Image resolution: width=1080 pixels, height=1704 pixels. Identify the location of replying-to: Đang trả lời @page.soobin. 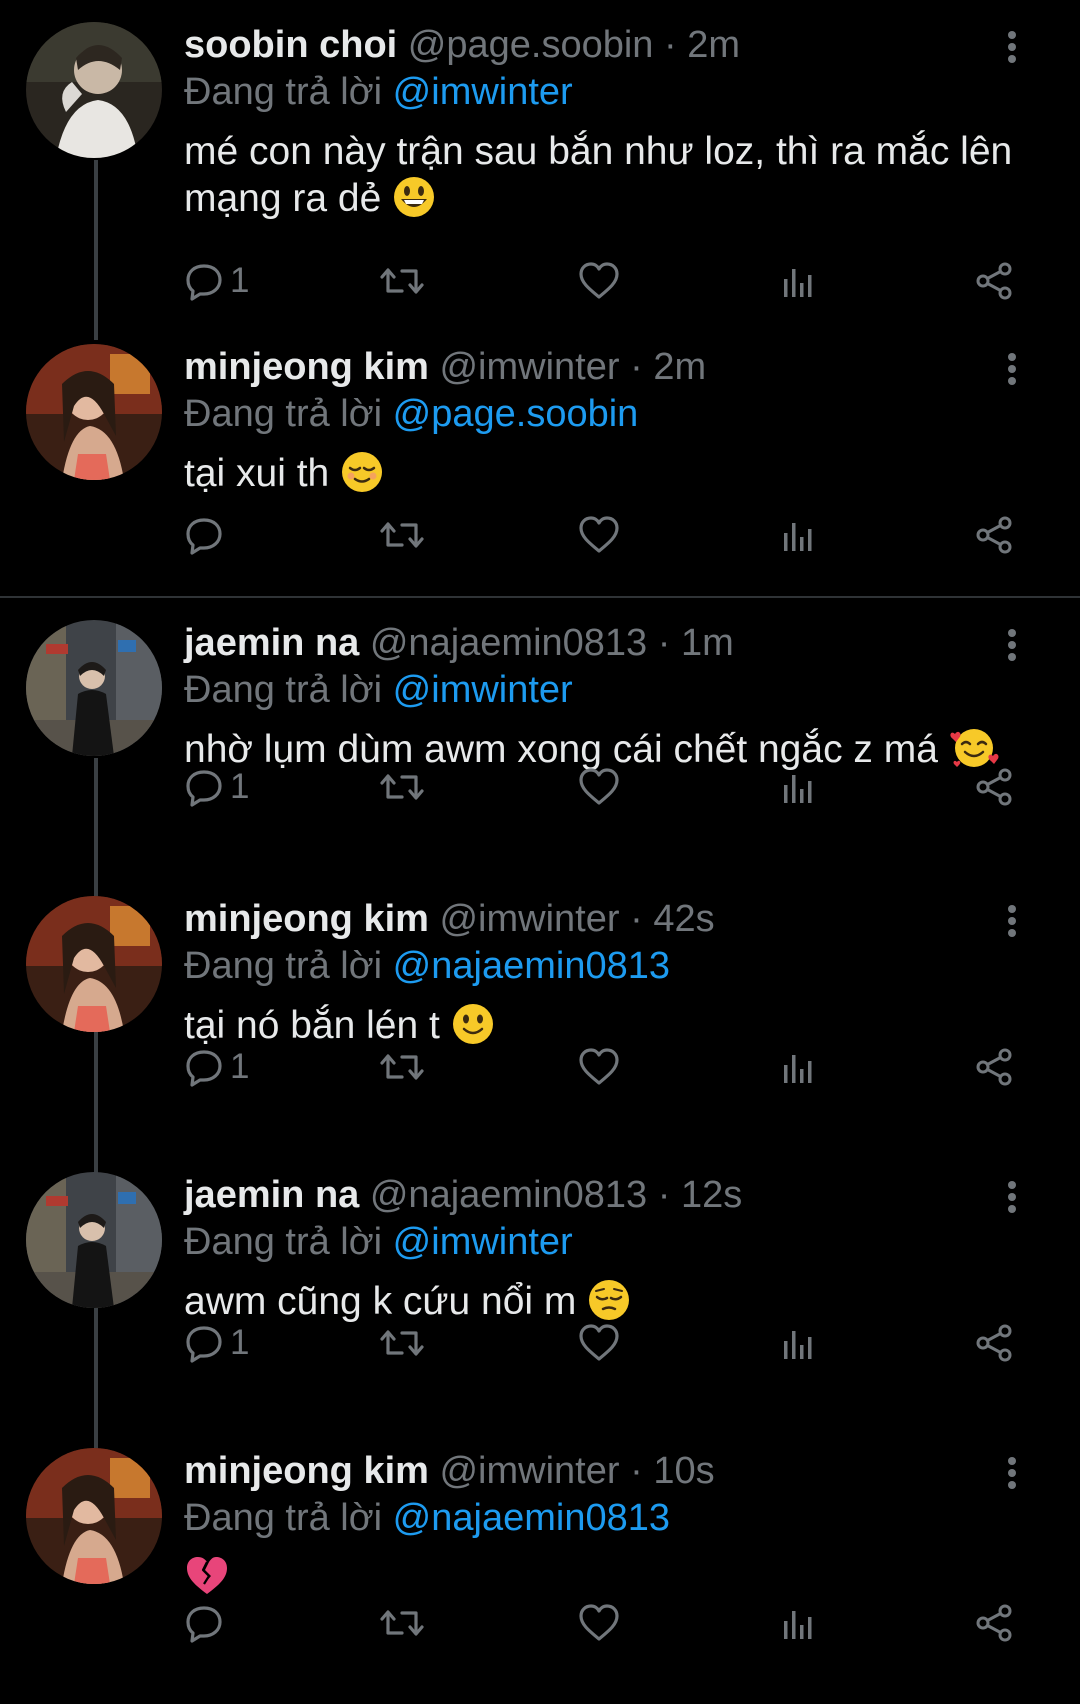
(411, 414).